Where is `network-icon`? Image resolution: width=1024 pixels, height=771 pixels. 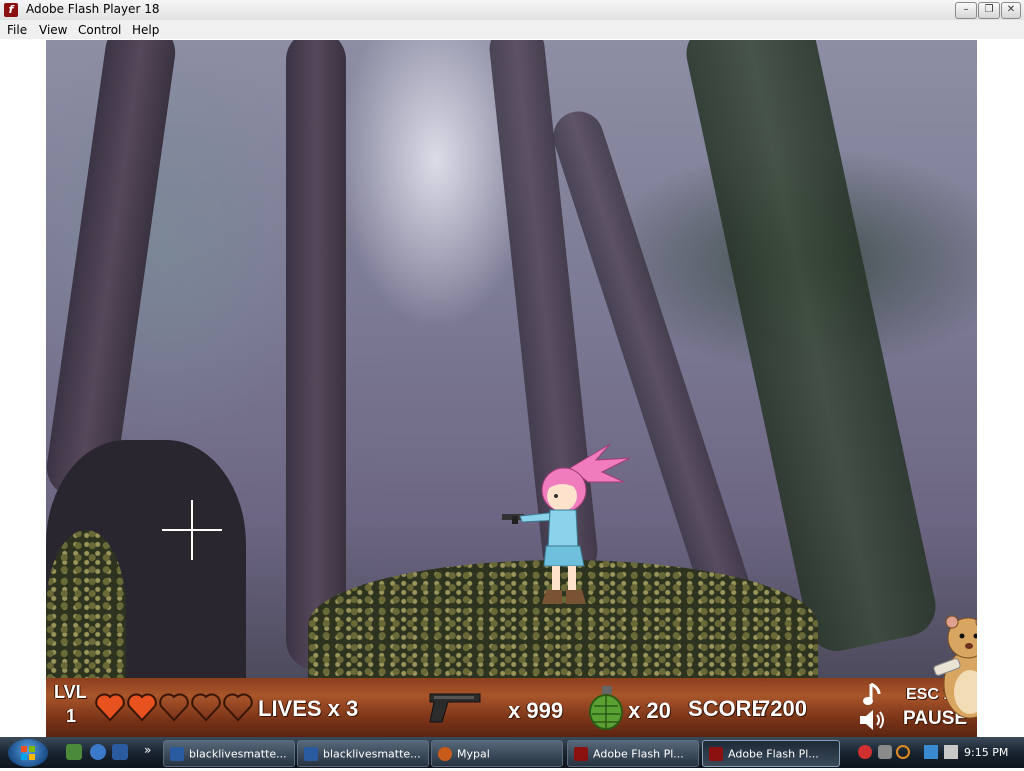 network-icon is located at coordinates (931, 752).